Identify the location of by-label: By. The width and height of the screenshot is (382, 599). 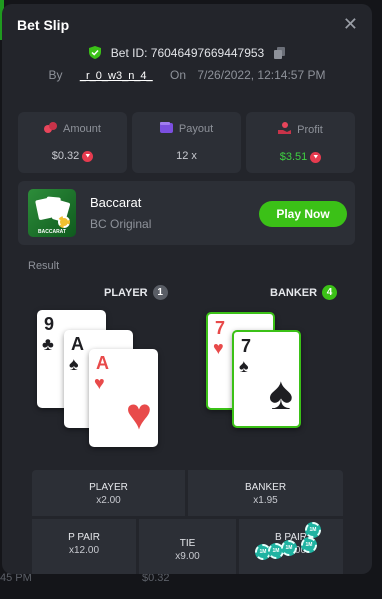
(55, 75).